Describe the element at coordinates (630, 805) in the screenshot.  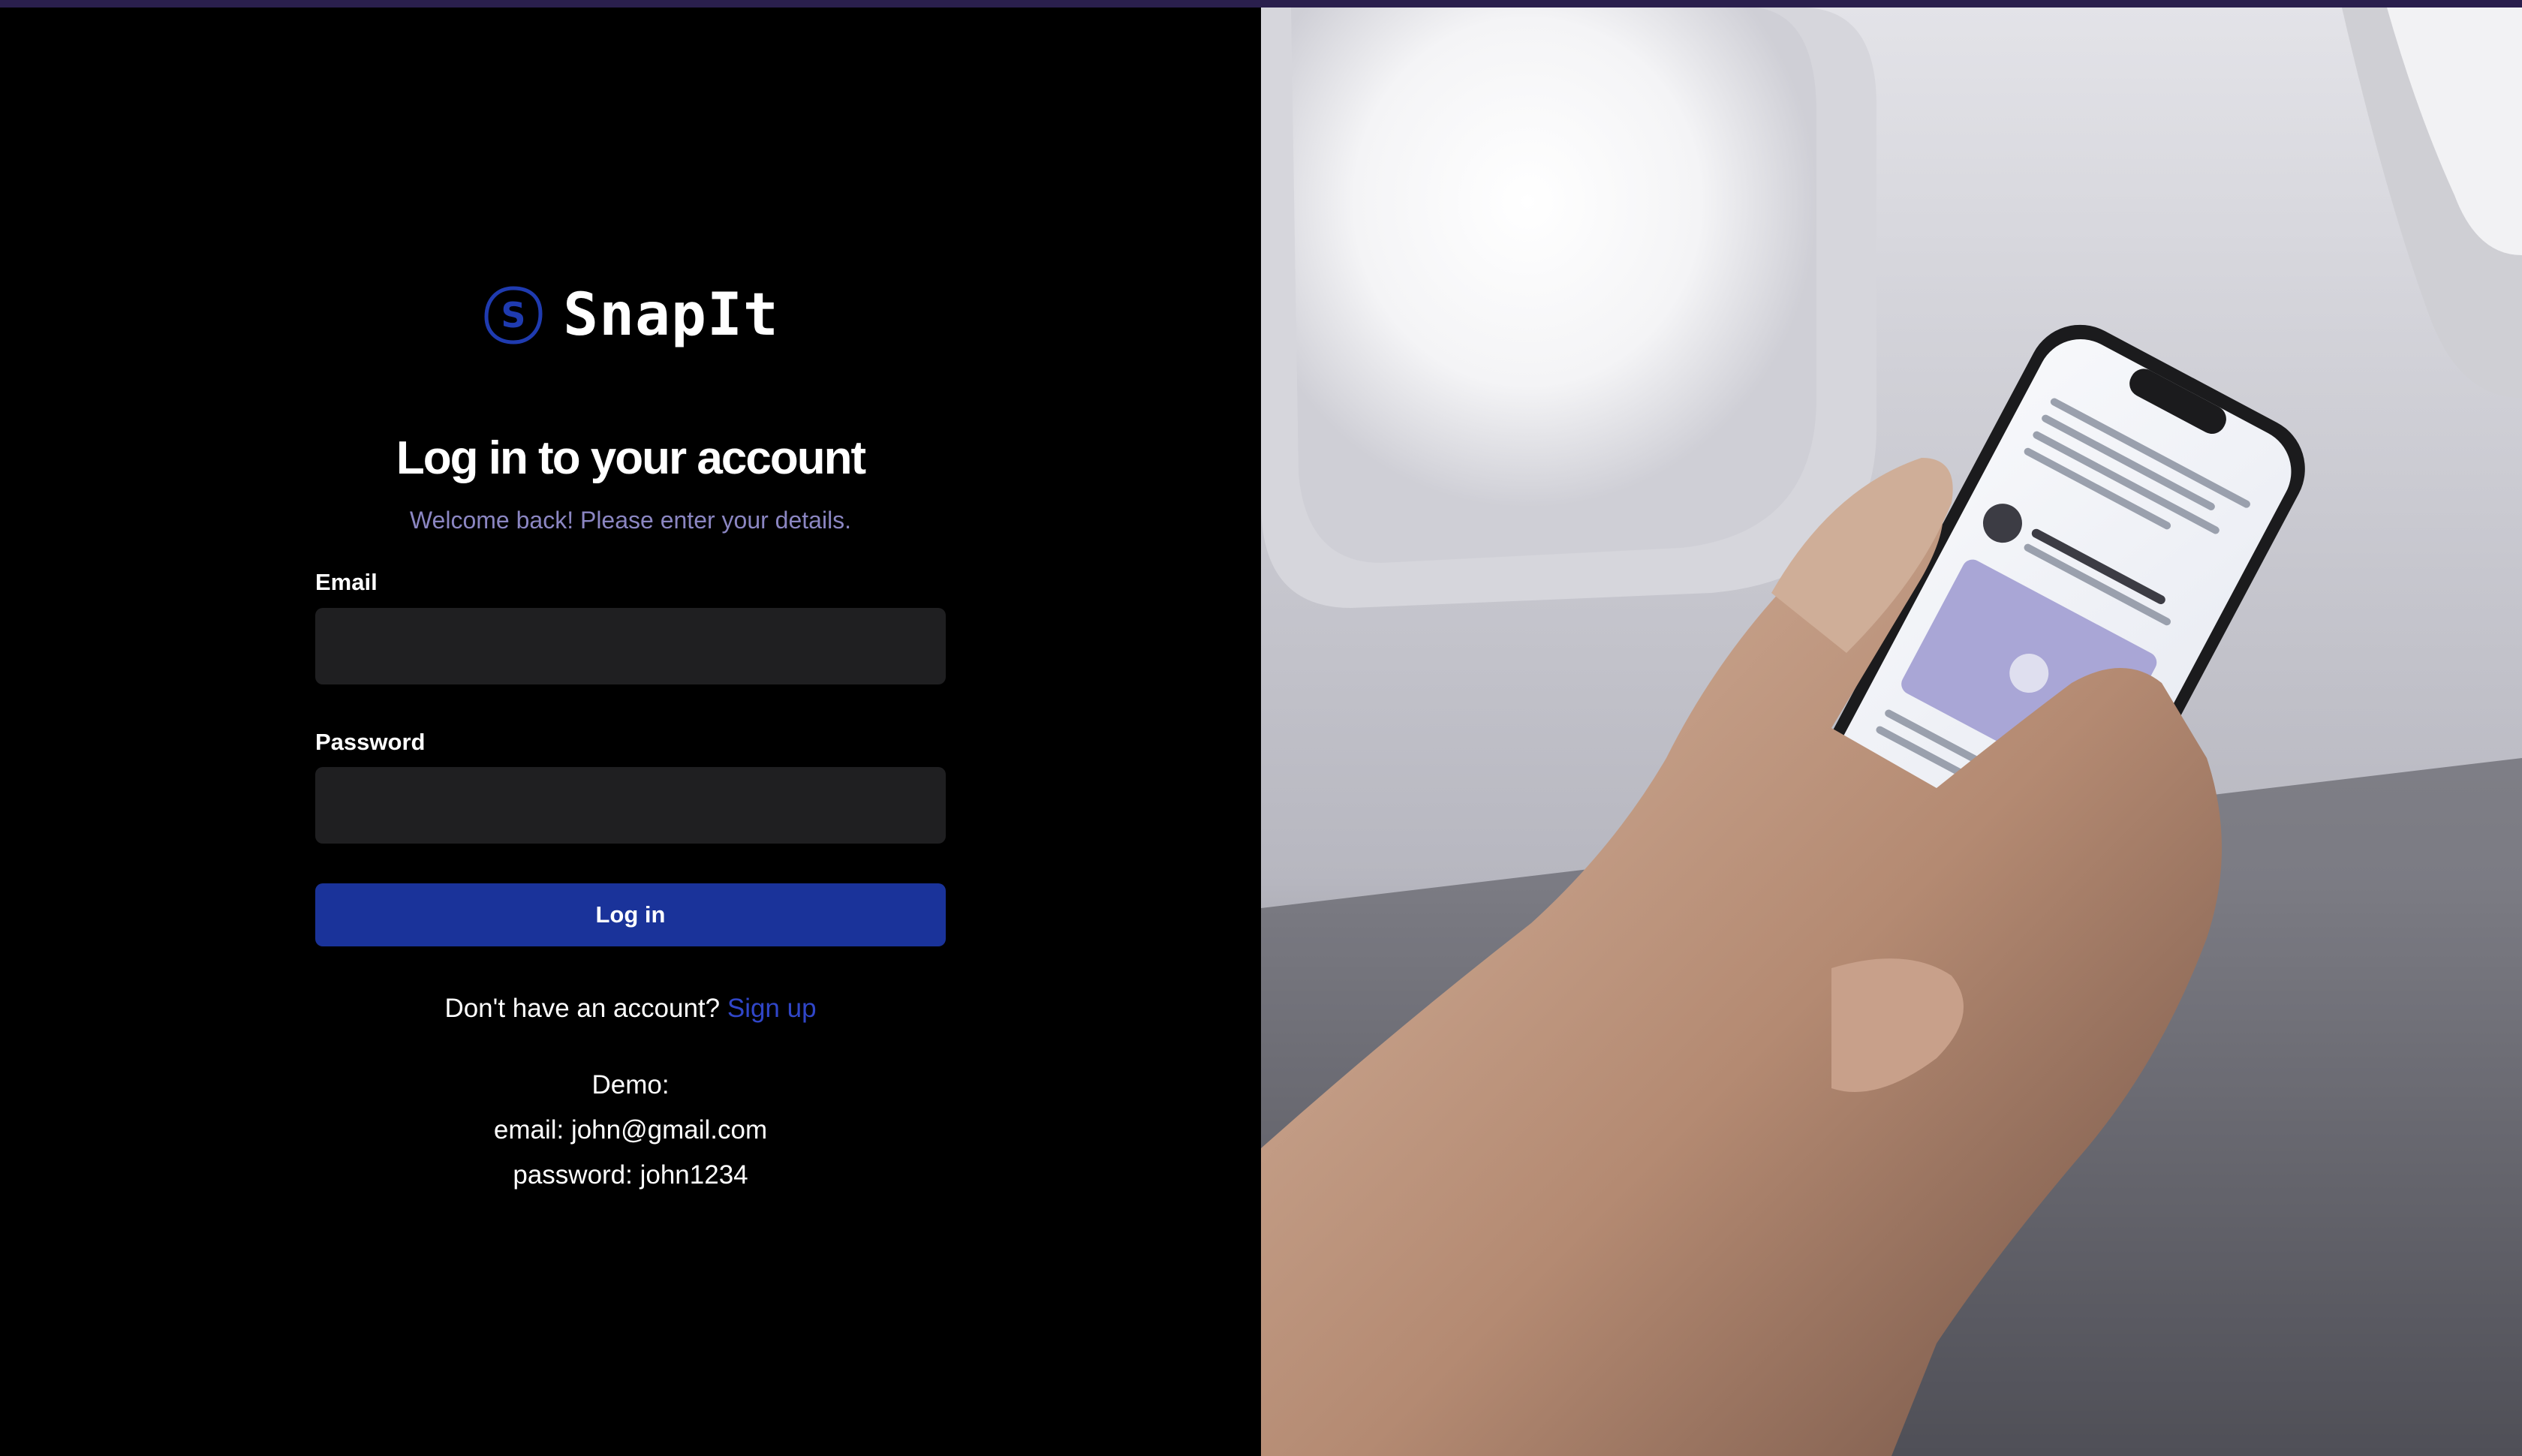
I see `password-field` at that location.